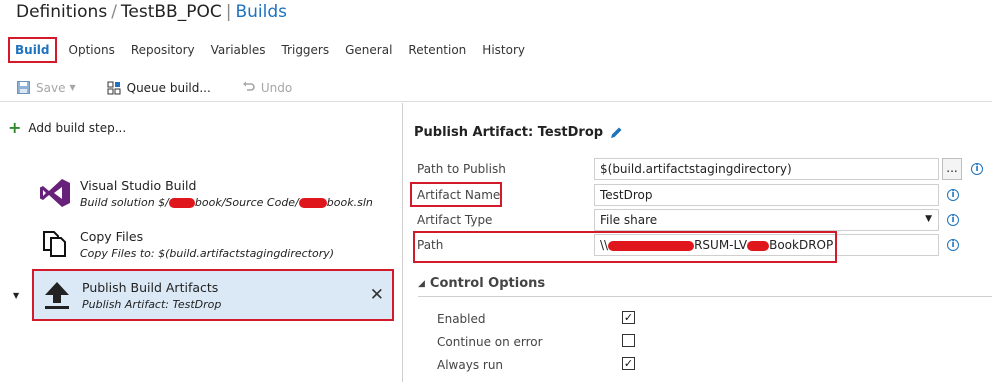 The image size is (992, 382). What do you see at coordinates (487, 283) in the screenshot?
I see `control-options-title: Control Options` at bounding box center [487, 283].